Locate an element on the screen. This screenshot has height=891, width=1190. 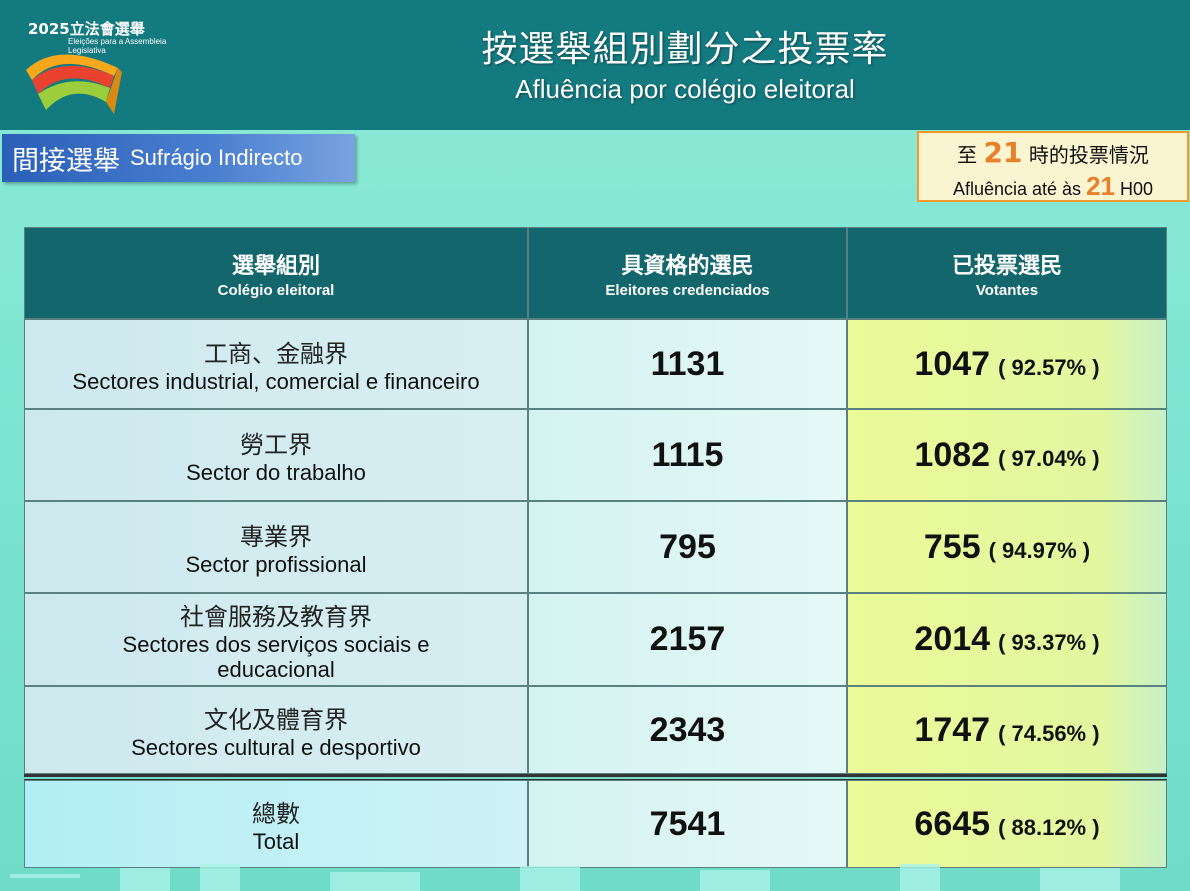
row-college: 專業界 Sector profissional is located at coordinates (276, 547).